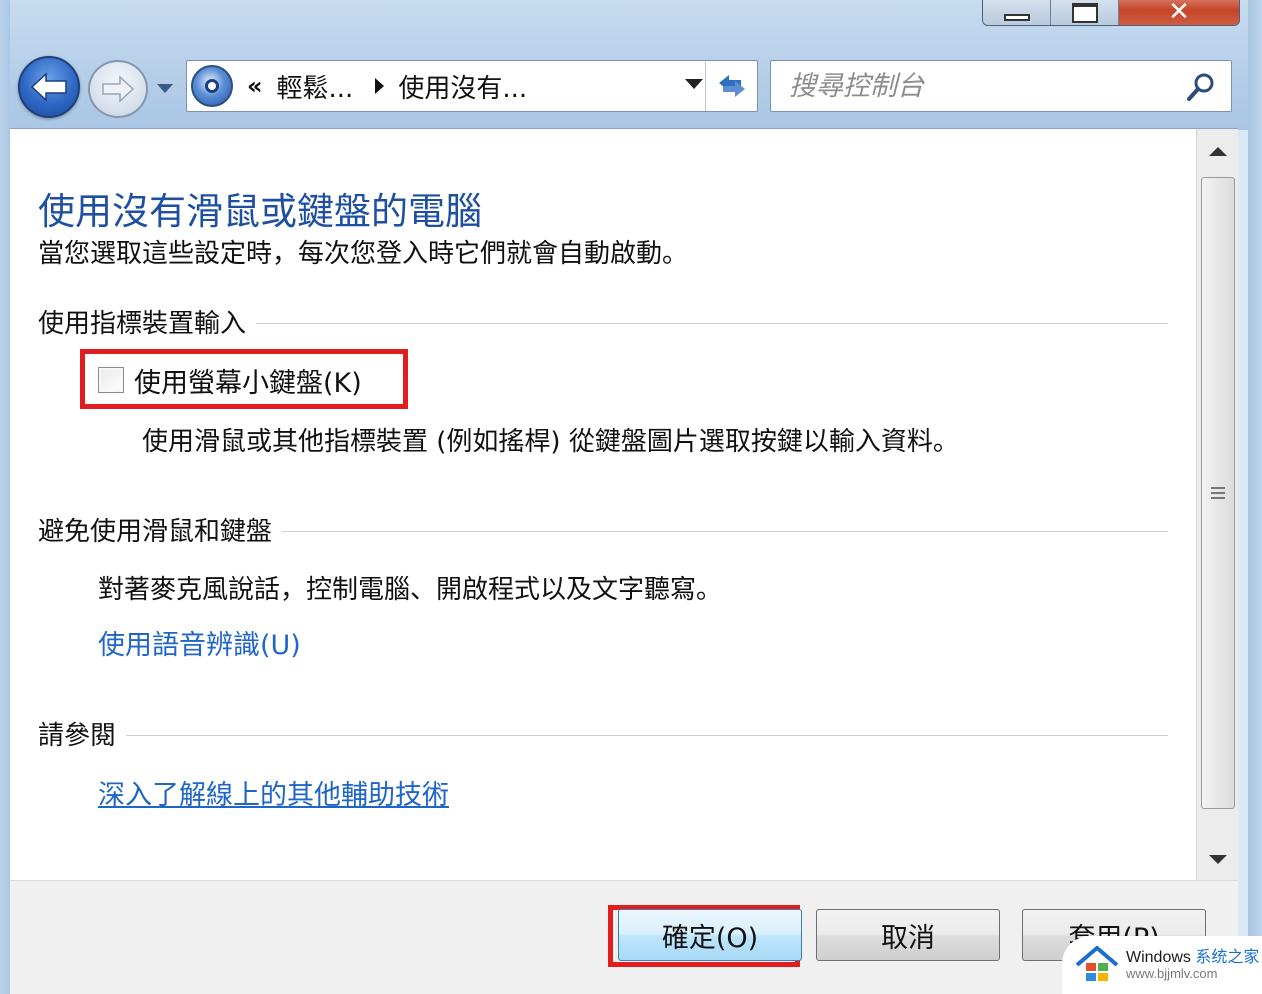 The image size is (1262, 994). I want to click on breadcrumb-overflow: «, so click(255, 86).